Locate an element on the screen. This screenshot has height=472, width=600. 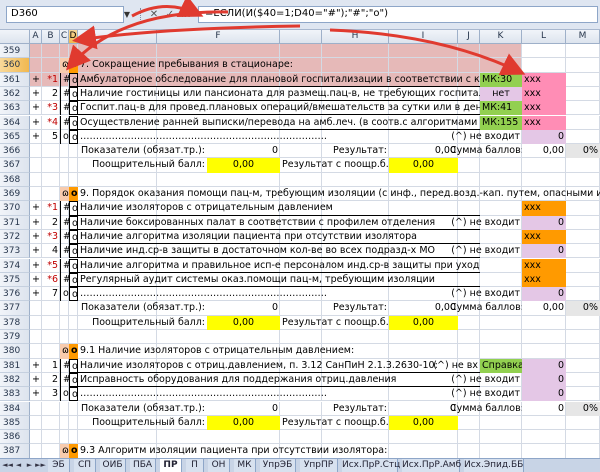
row-header-366: 366 is located at coordinates (15, 151).